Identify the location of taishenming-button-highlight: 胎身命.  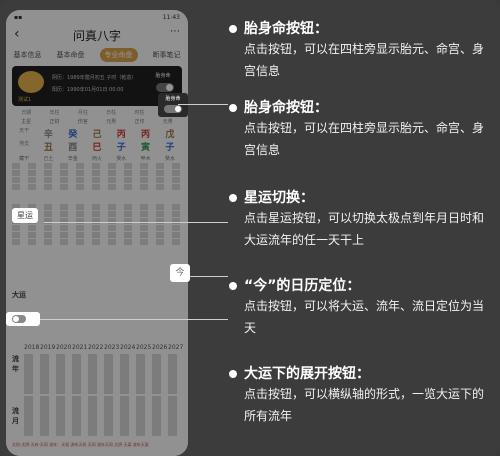
(173, 105).